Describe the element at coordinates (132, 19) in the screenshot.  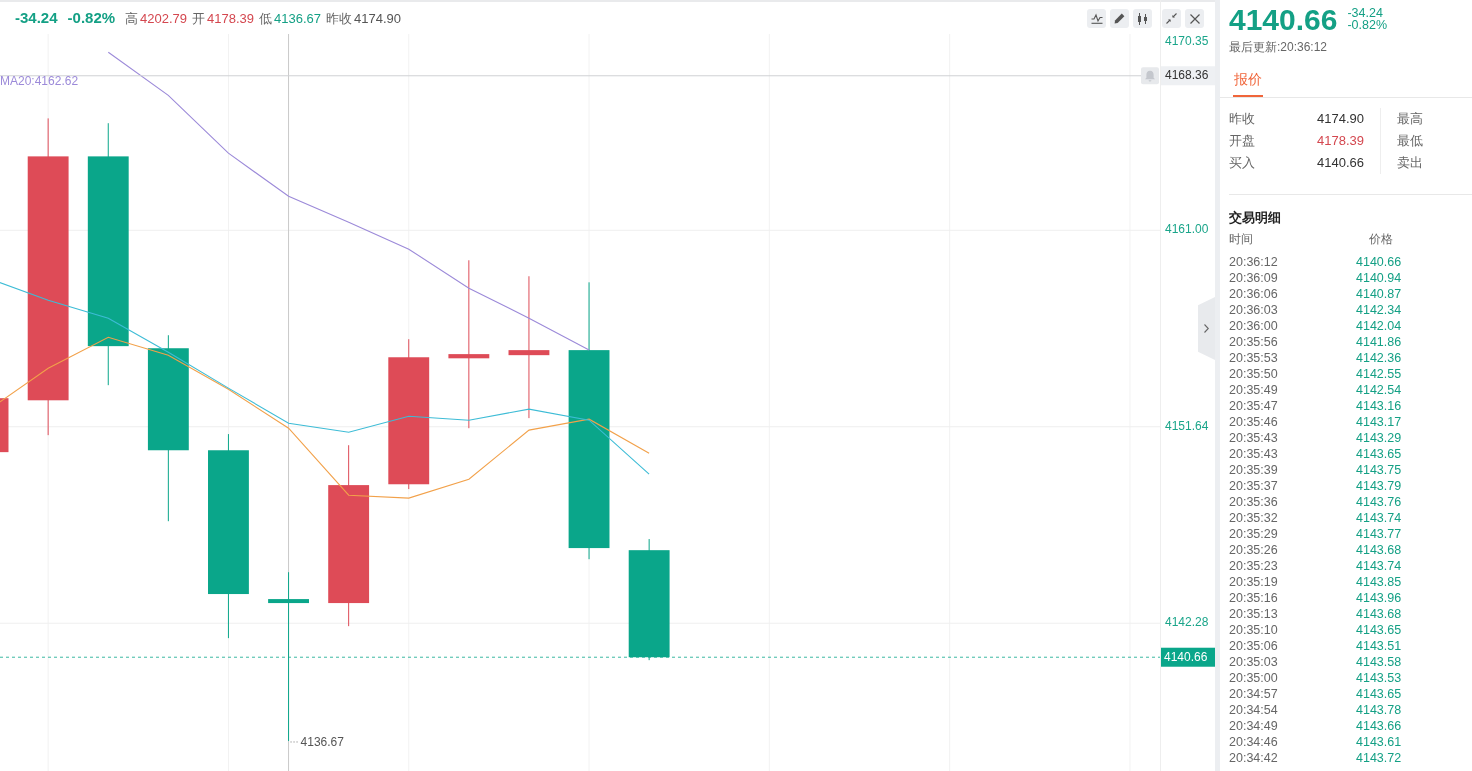
I see `stat-label: 高` at that location.